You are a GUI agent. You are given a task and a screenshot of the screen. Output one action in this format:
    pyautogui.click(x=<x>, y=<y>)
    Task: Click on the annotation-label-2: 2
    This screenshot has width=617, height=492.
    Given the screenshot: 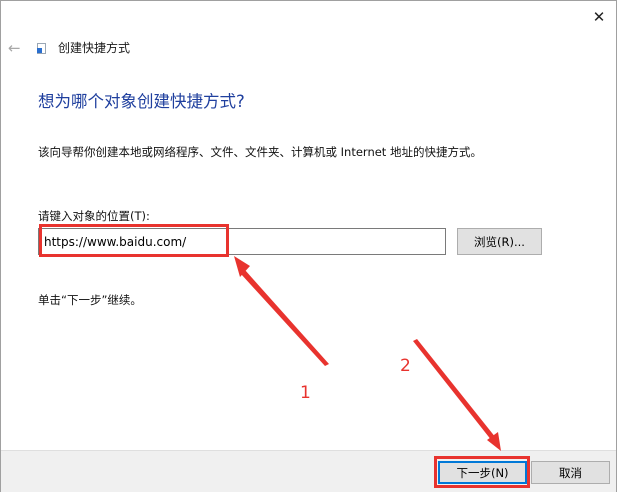 What is the action you would take?
    pyautogui.click(x=405, y=366)
    